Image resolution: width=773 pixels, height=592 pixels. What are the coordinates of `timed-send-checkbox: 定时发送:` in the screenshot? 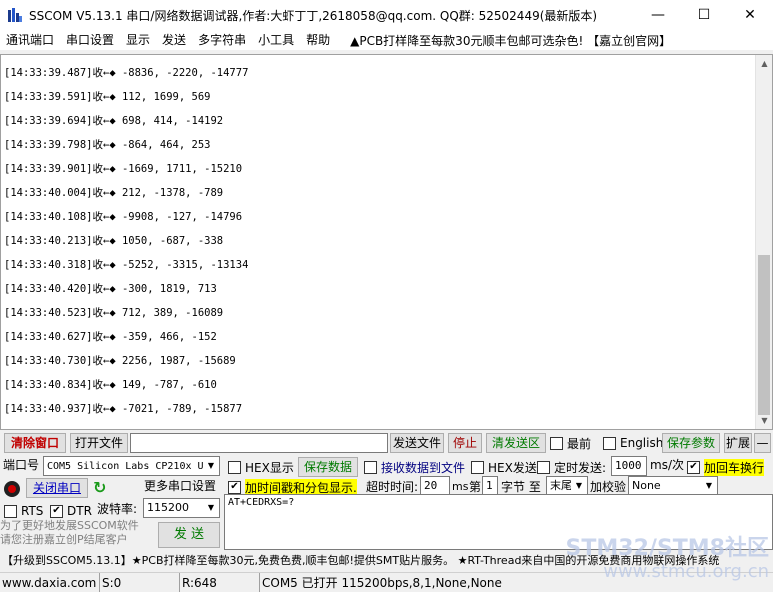 It's located at (571, 467).